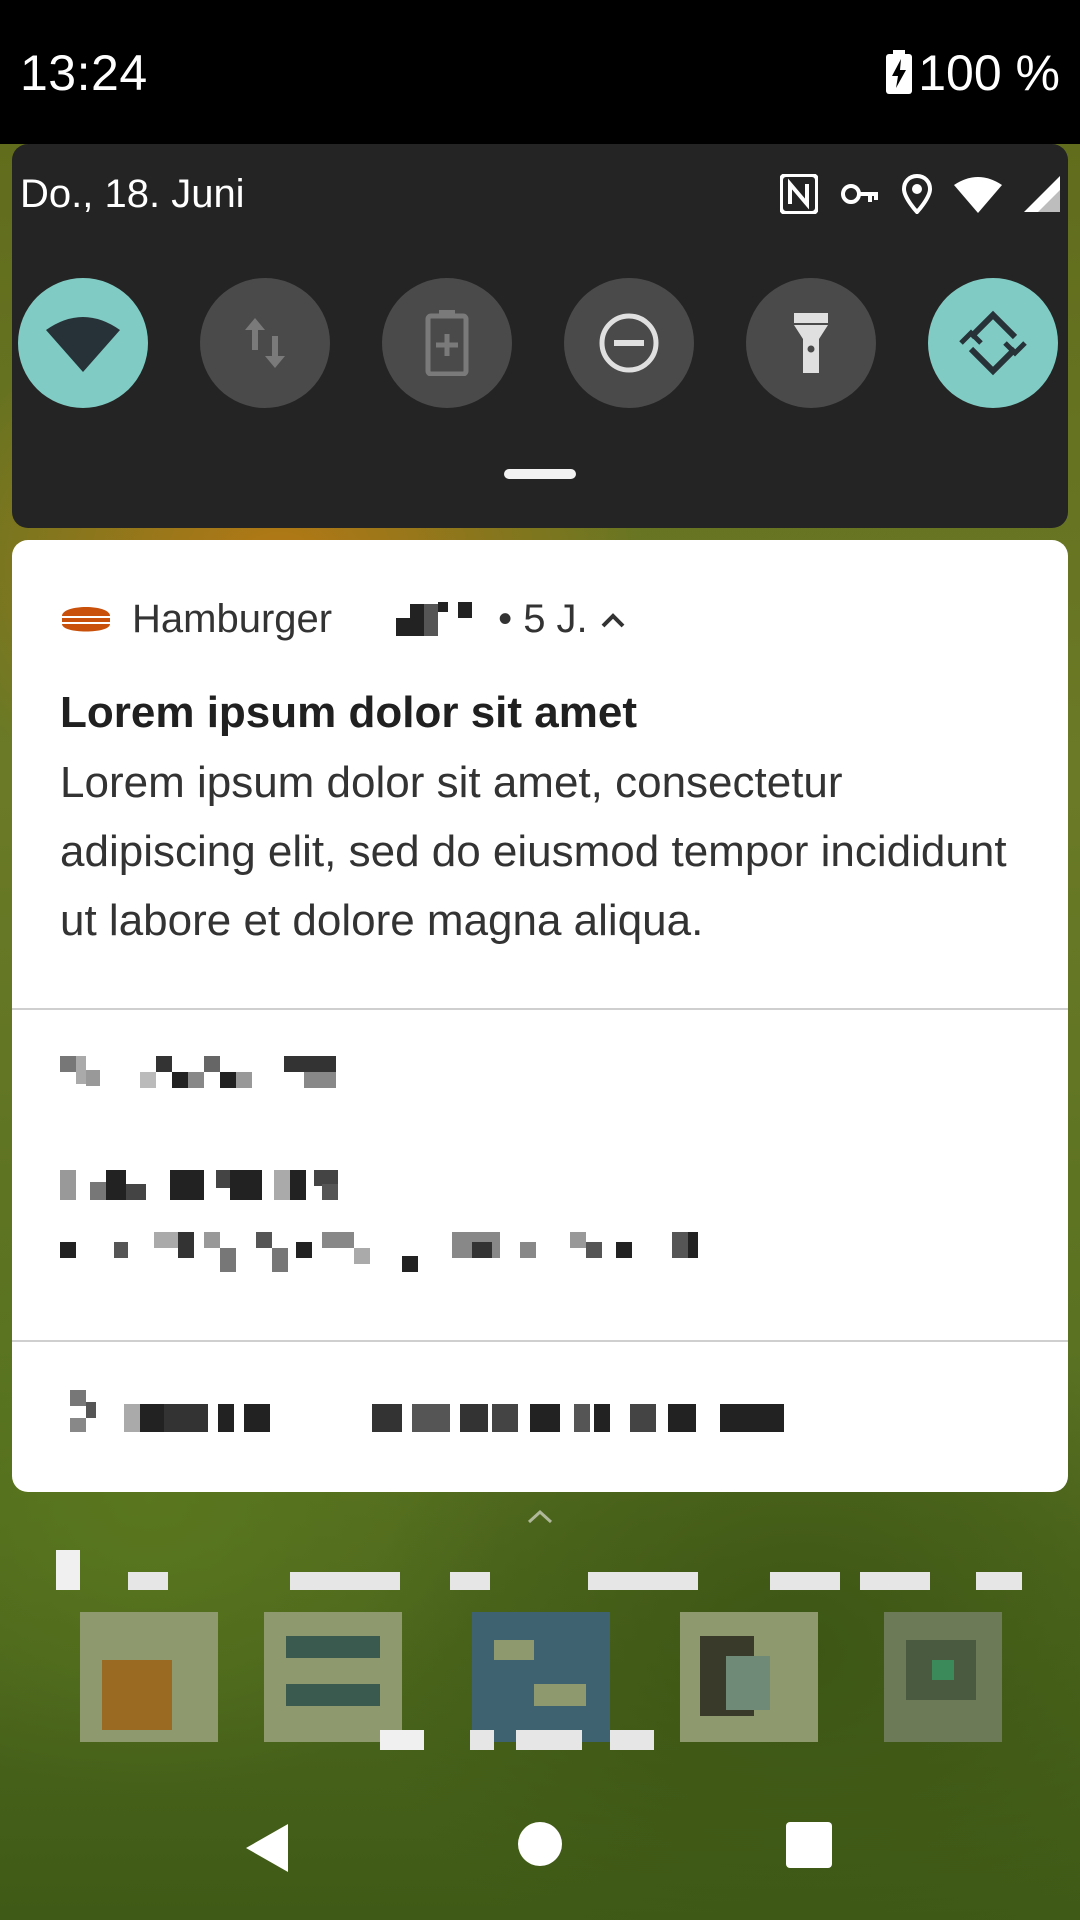  Describe the element at coordinates (132, 194) in the screenshot. I see `qs-date: Do., 18. Juni` at that location.